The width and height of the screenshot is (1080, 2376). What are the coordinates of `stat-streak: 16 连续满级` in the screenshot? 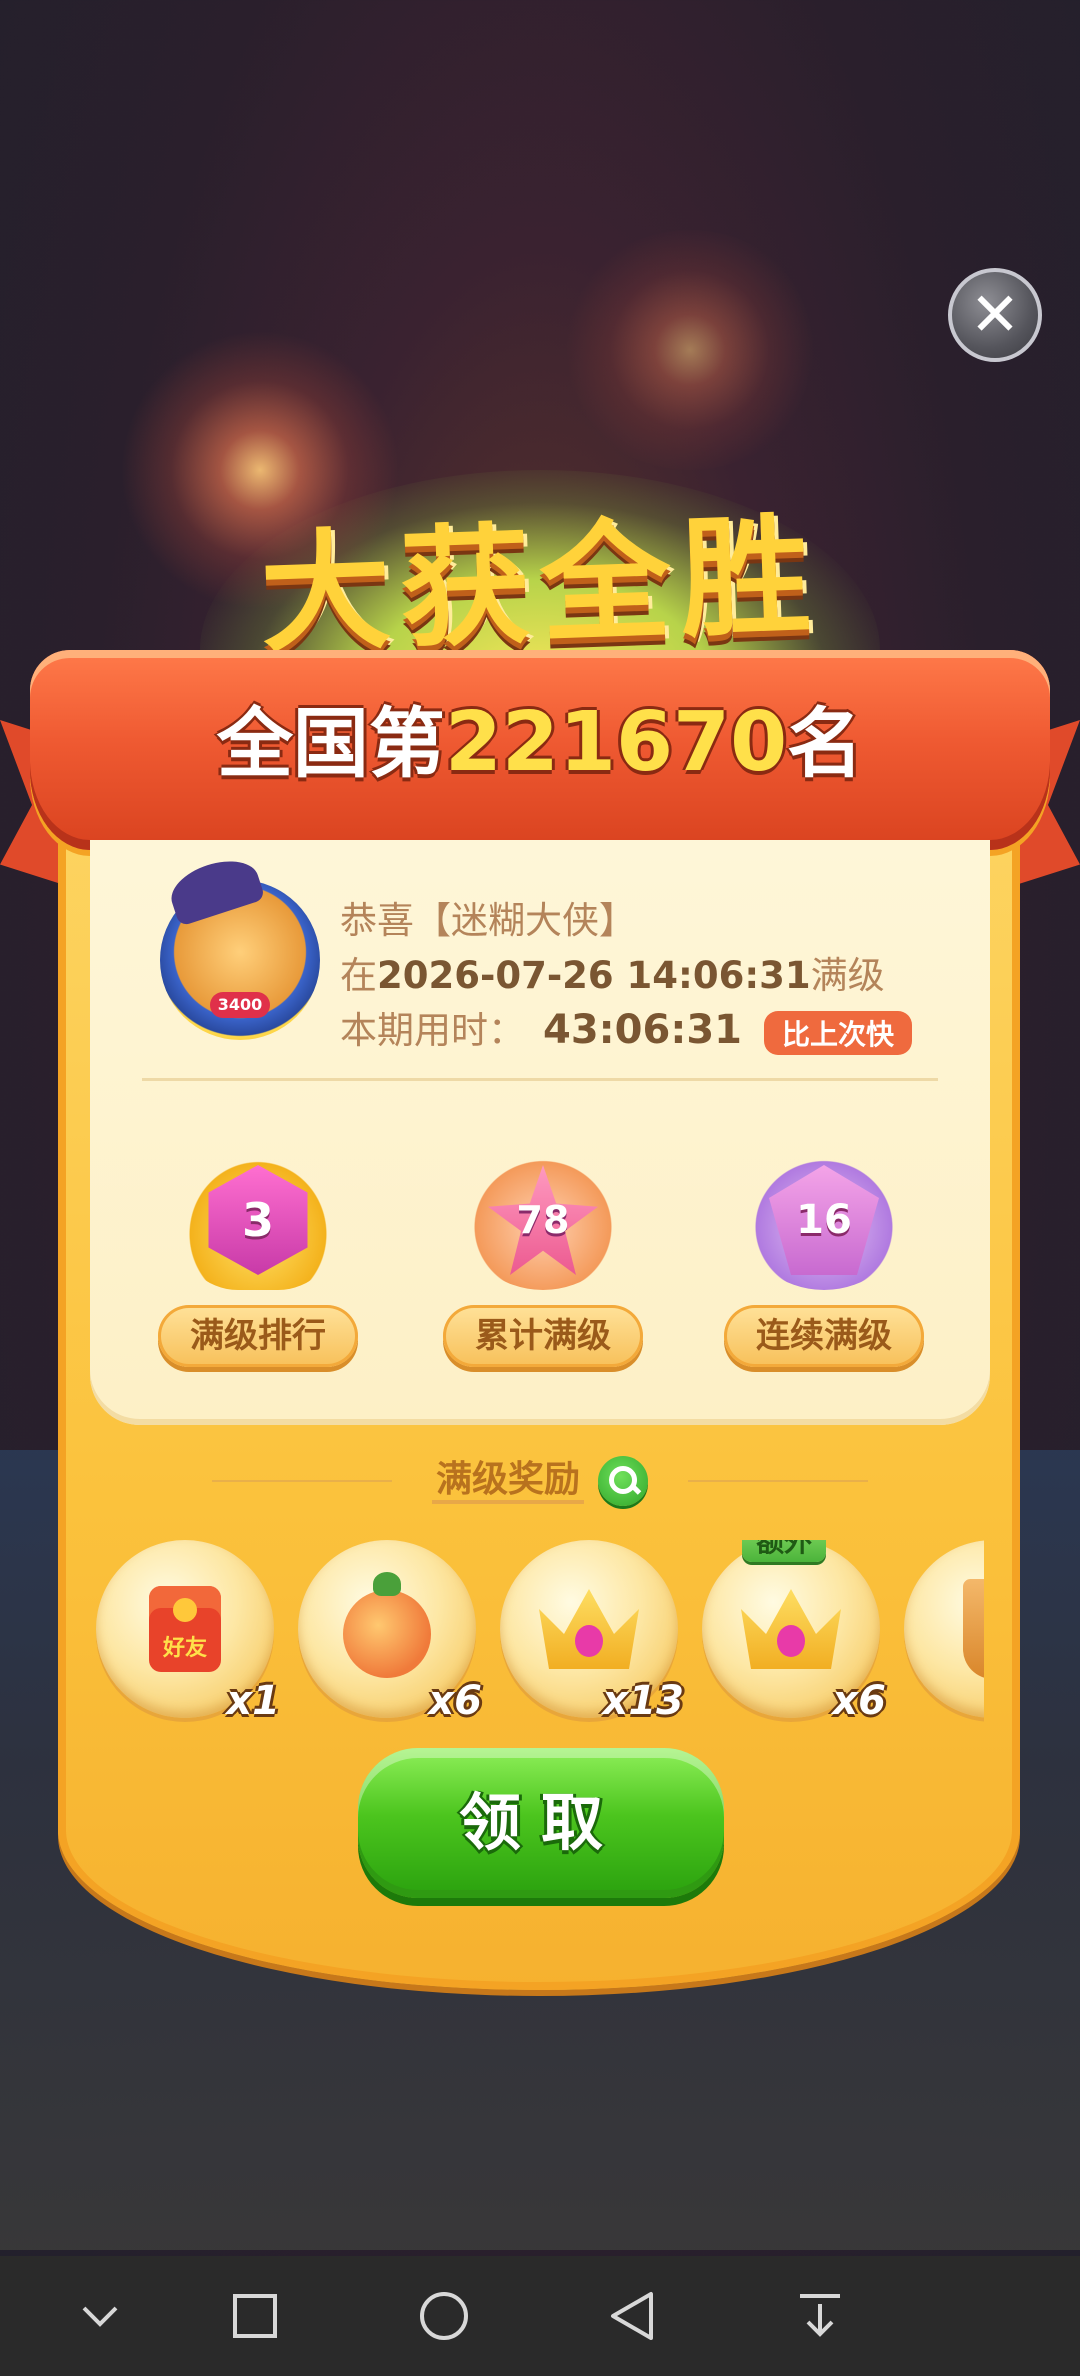 It's located at (824, 1260).